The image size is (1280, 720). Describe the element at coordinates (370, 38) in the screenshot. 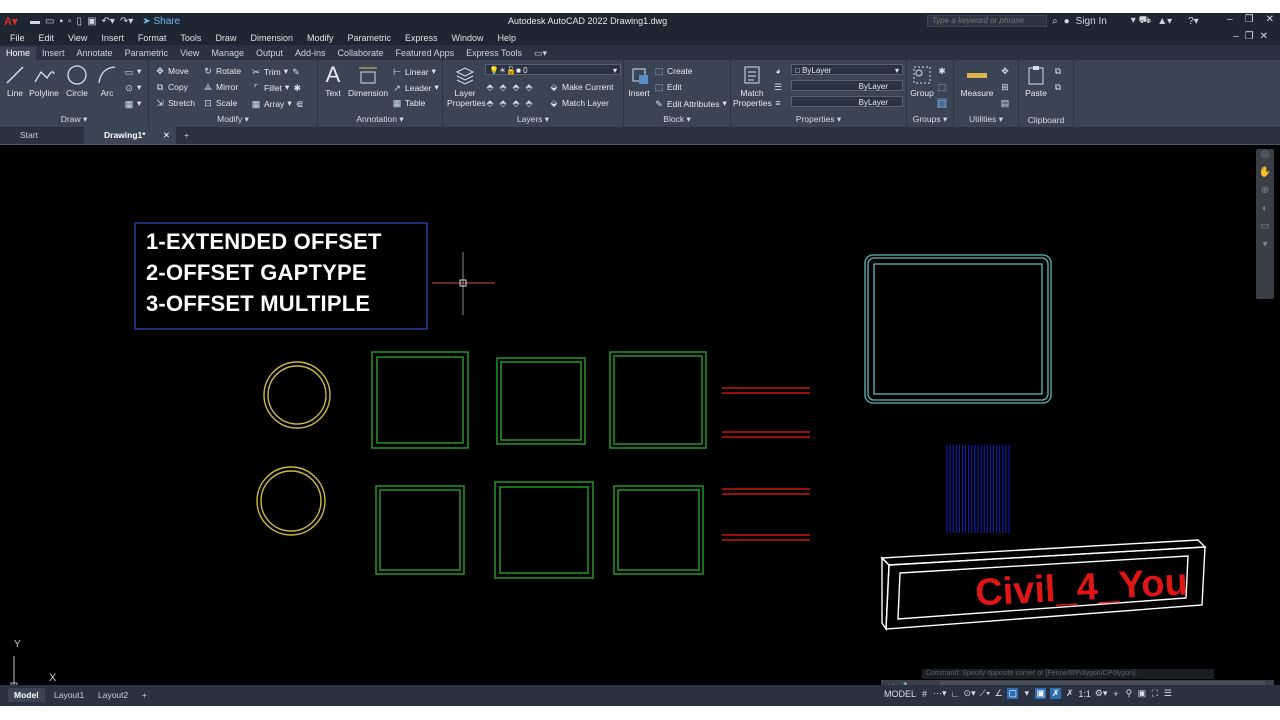

I see `menu-parametric: Parametric` at that location.